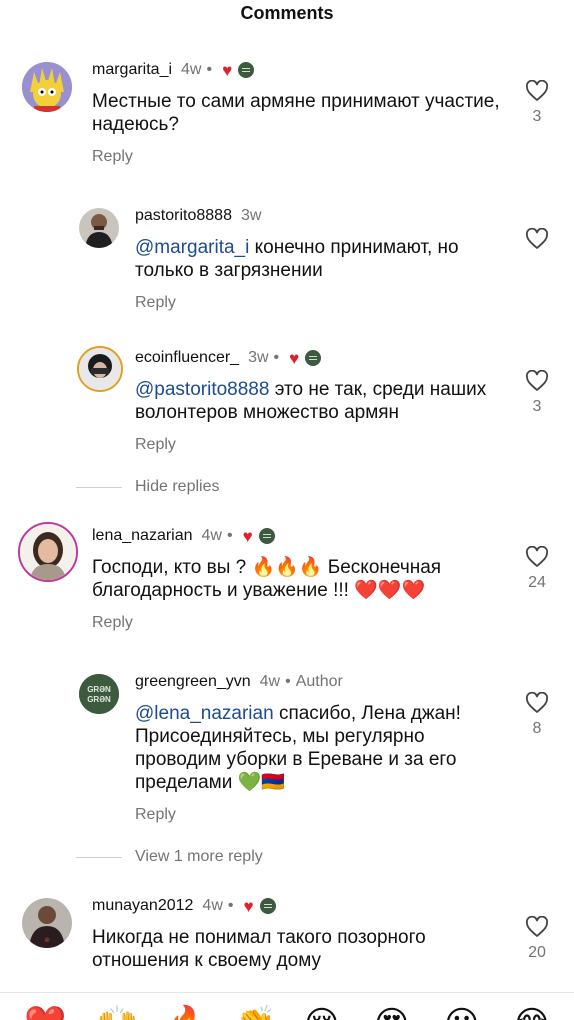 The height and width of the screenshot is (1020, 574). What do you see at coordinates (287, 1006) in the screenshot?
I see `quick-reaction-bar: ❤️ 🙌 🔥 👏 😢 😍 😮 😂` at bounding box center [287, 1006].